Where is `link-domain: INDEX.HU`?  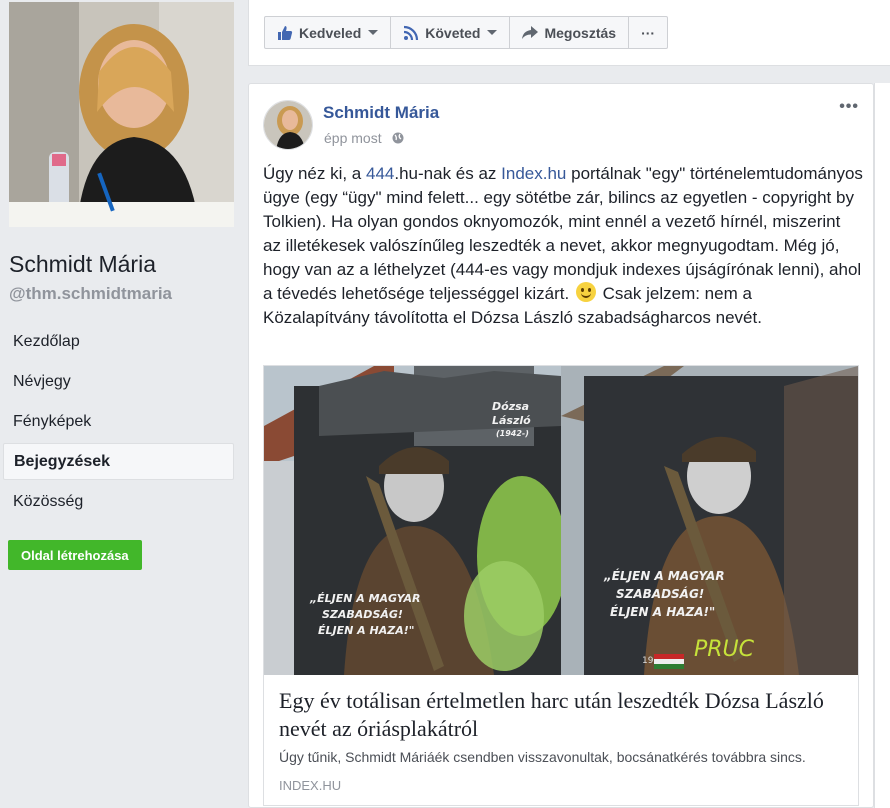
link-domain: INDEX.HU is located at coordinates (310, 785).